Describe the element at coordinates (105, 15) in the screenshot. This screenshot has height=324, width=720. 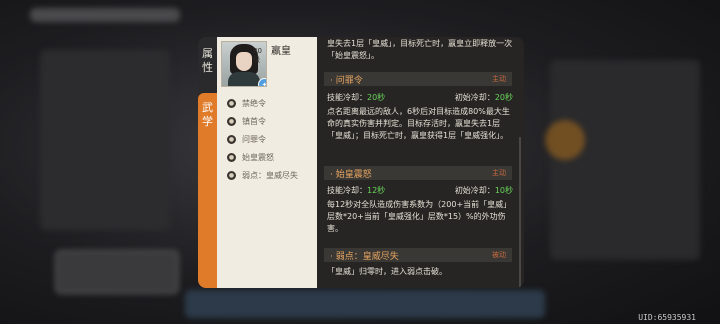
I see `background-top-bar` at that location.